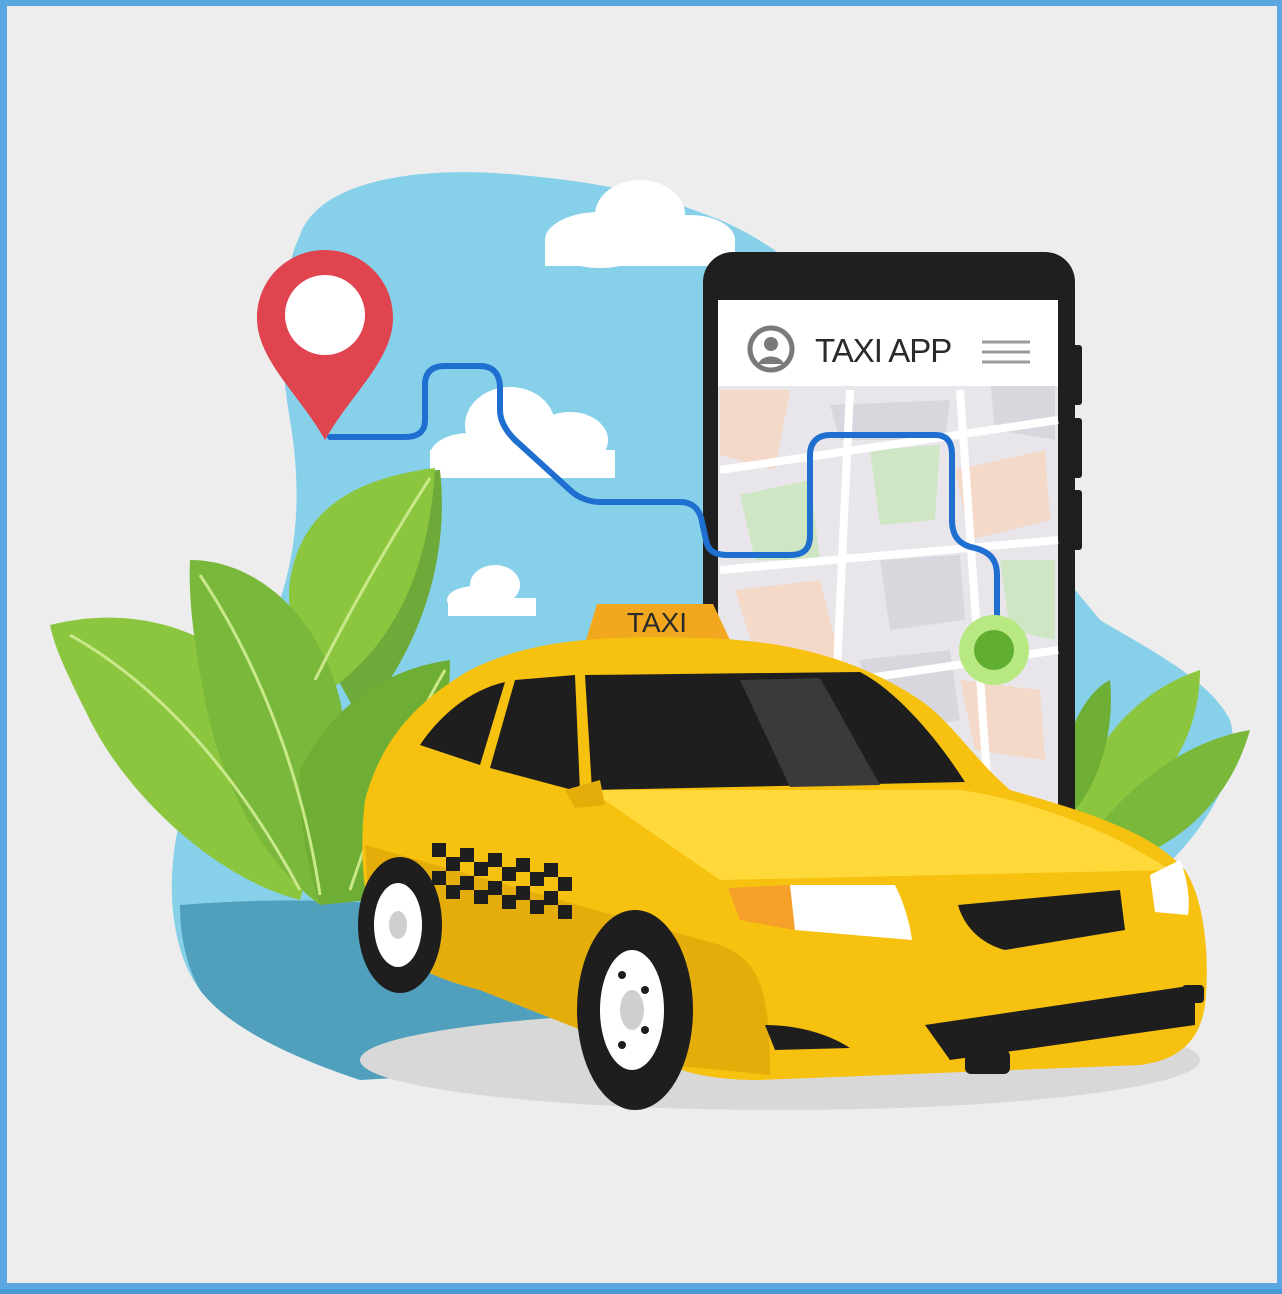 The width and height of the screenshot is (1282, 1294). What do you see at coordinates (883, 350) in the screenshot?
I see `app-title: TAXI APP` at bounding box center [883, 350].